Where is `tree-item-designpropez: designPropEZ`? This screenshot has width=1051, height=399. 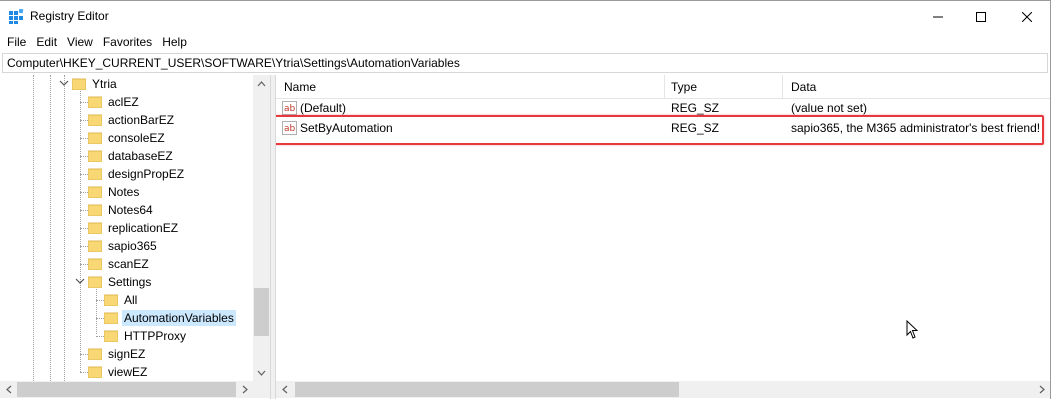
tree-item-designpropez: designPropEZ is located at coordinates (136, 174).